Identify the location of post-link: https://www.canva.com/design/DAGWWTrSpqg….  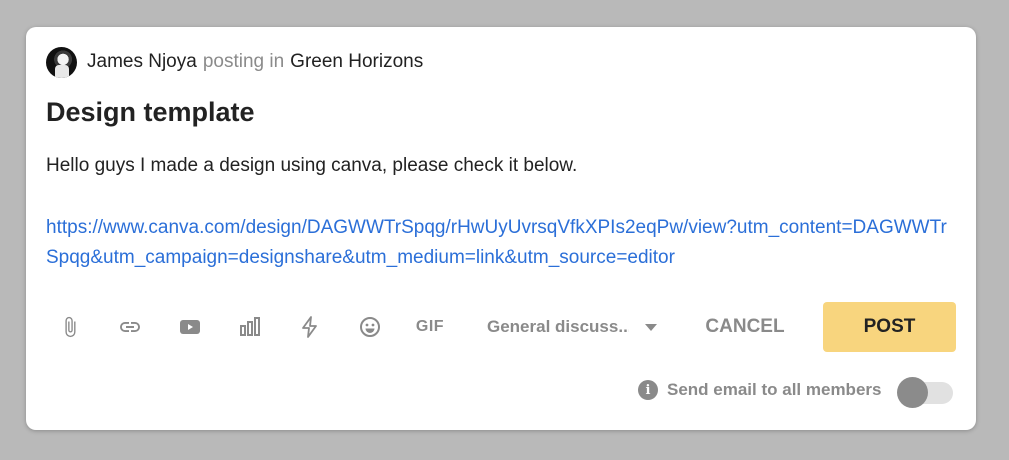
(501, 243).